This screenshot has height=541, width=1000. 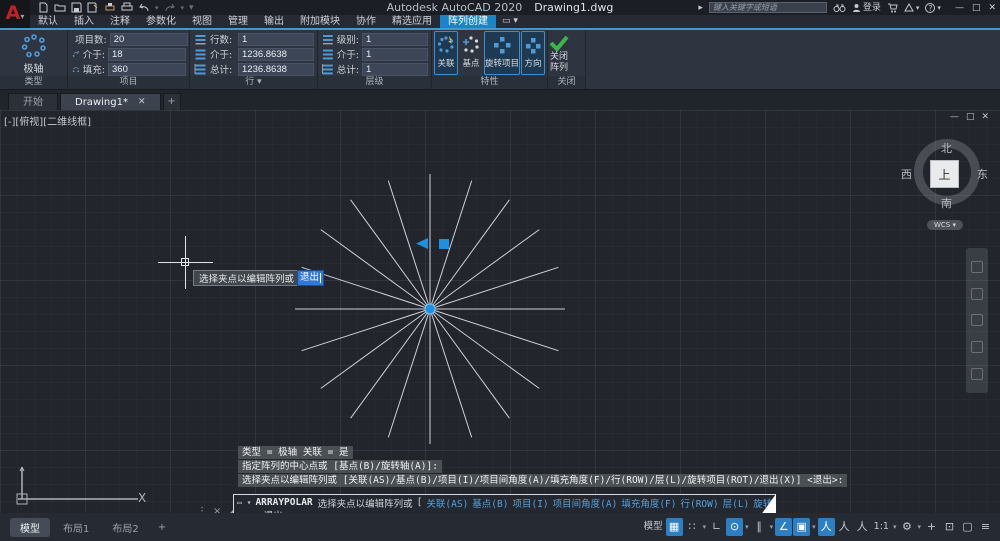 What do you see at coordinates (110, 7) in the screenshot?
I see `plot-icon` at bounding box center [110, 7].